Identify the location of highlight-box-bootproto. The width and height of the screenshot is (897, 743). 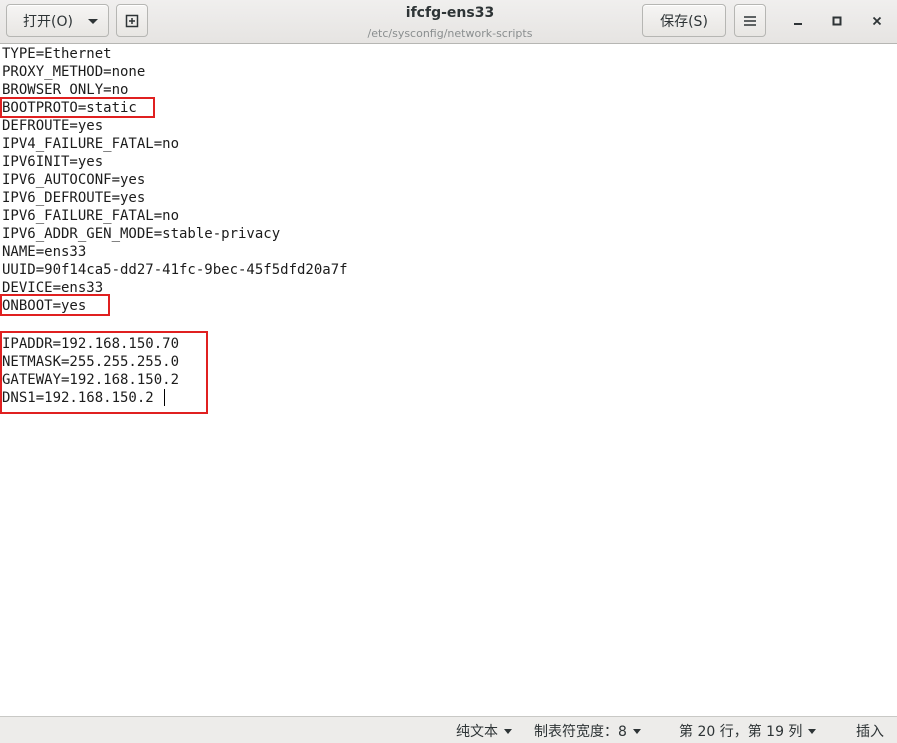
(77, 107).